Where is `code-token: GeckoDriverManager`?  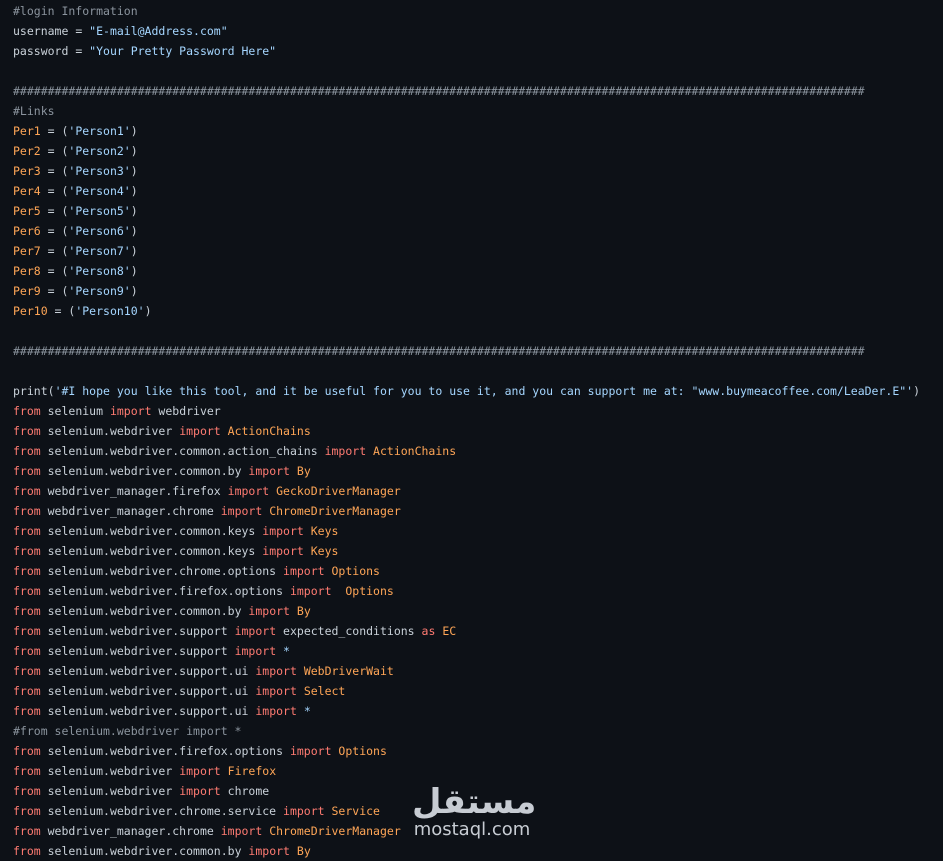
code-token: GeckoDriverManager is located at coordinates (335, 491).